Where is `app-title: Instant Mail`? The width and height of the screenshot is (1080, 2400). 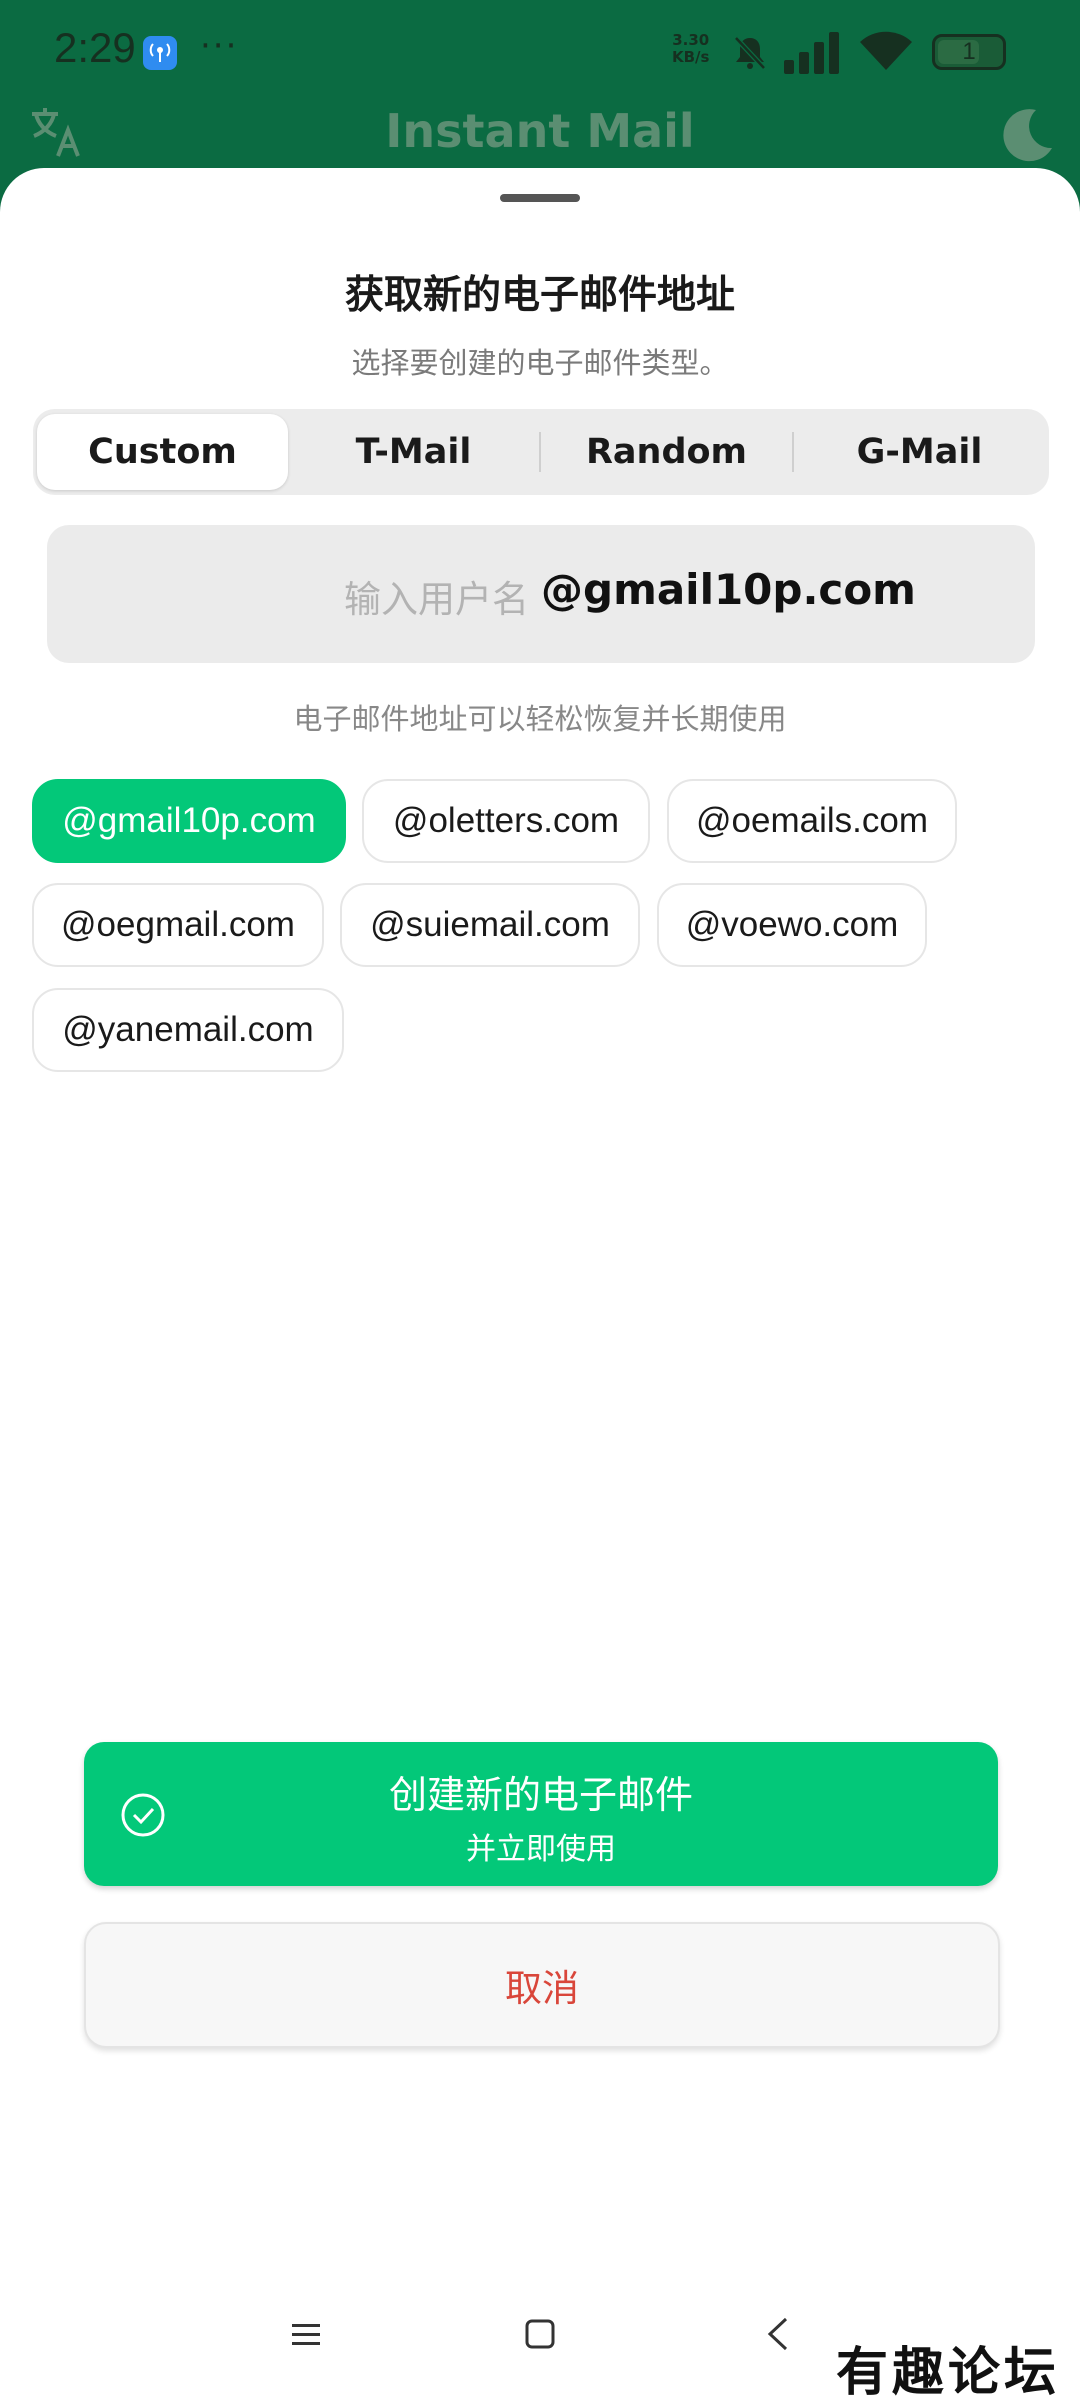
app-title: Instant Mail is located at coordinates (540, 131).